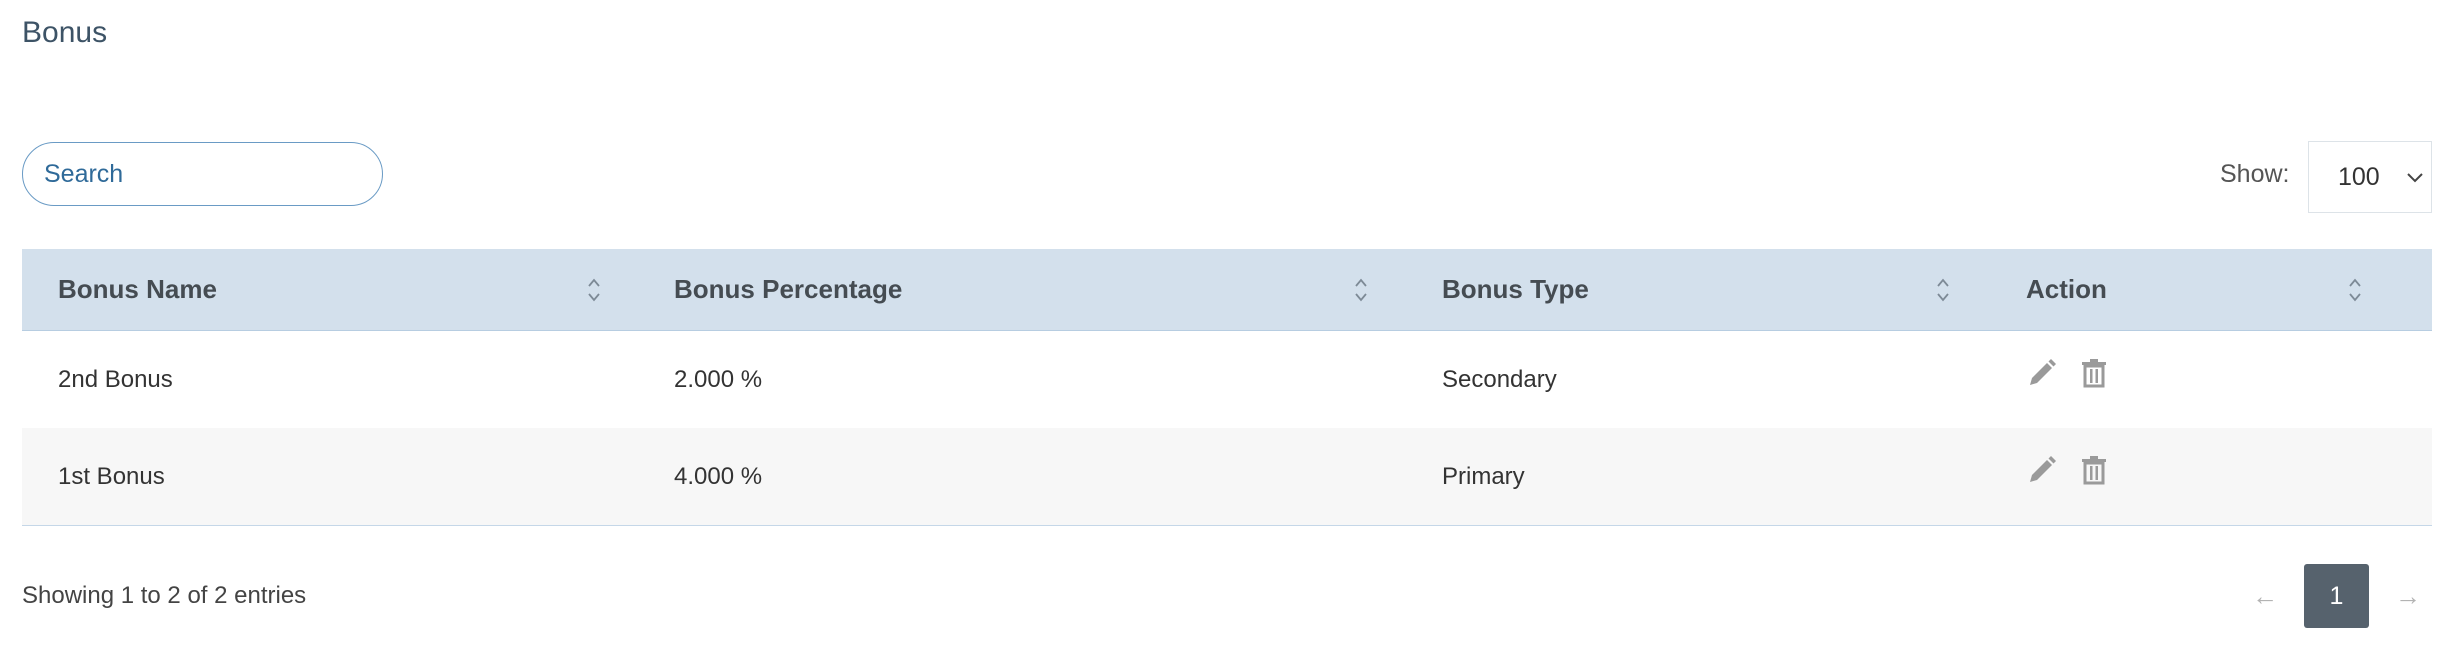 This screenshot has height=652, width=2464. Describe the element at coordinates (1698, 289) in the screenshot. I see `column-header-bonus-type: Bonus Type` at that location.